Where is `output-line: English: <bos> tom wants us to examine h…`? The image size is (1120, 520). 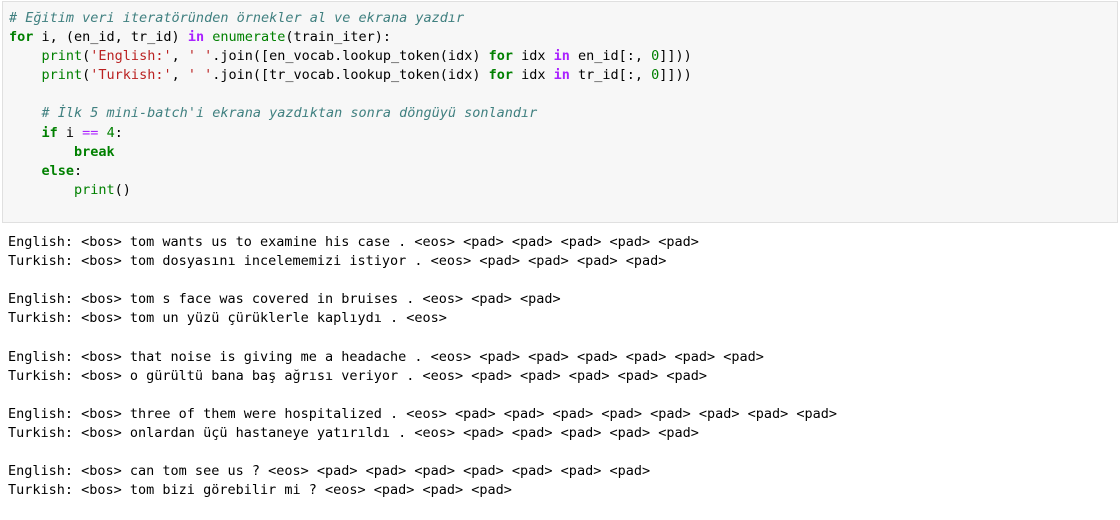
output-line: English: <bos> tom wants us to examine h… is located at coordinates (353, 242).